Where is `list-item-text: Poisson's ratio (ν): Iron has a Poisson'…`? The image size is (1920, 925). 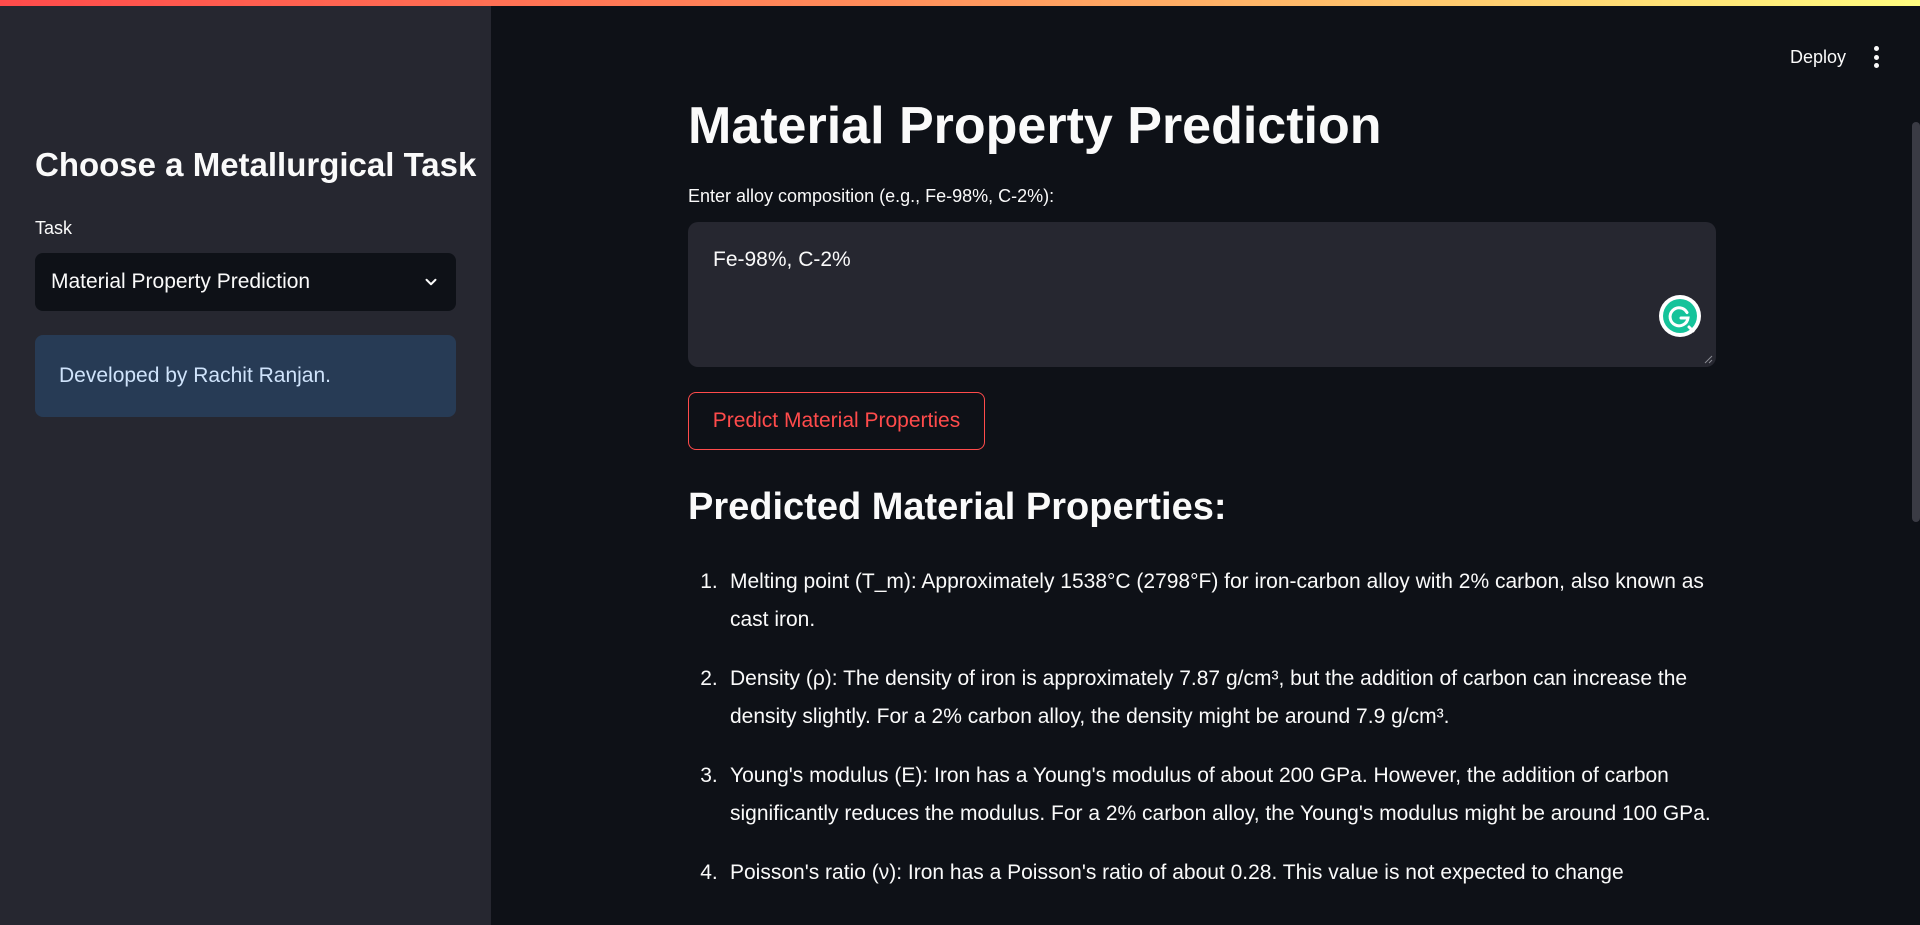
list-item-text: Poisson's ratio (ν): Iron has a Poisson'… is located at coordinates (1177, 872).